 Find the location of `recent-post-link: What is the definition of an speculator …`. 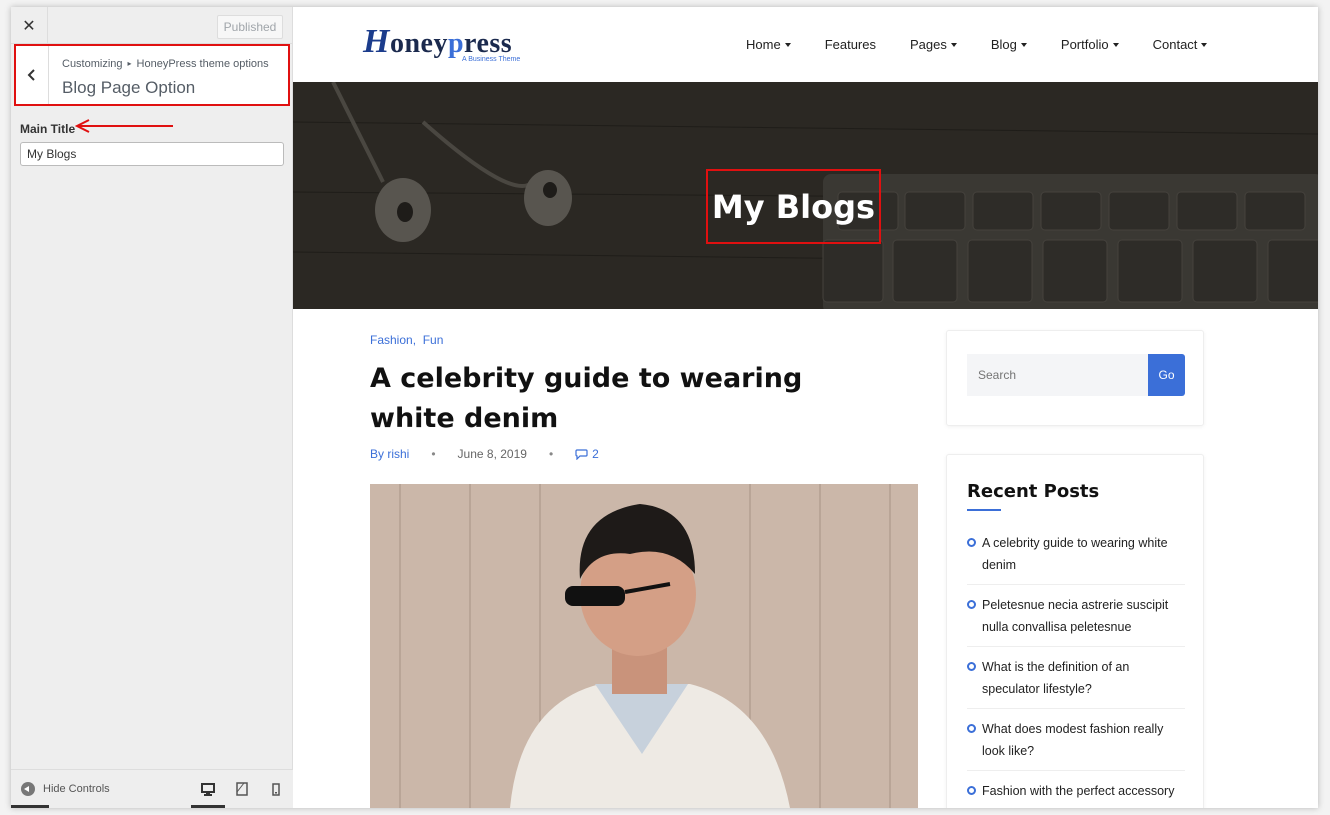

recent-post-link: What is the definition of an speculator … is located at coordinates (1083, 678).